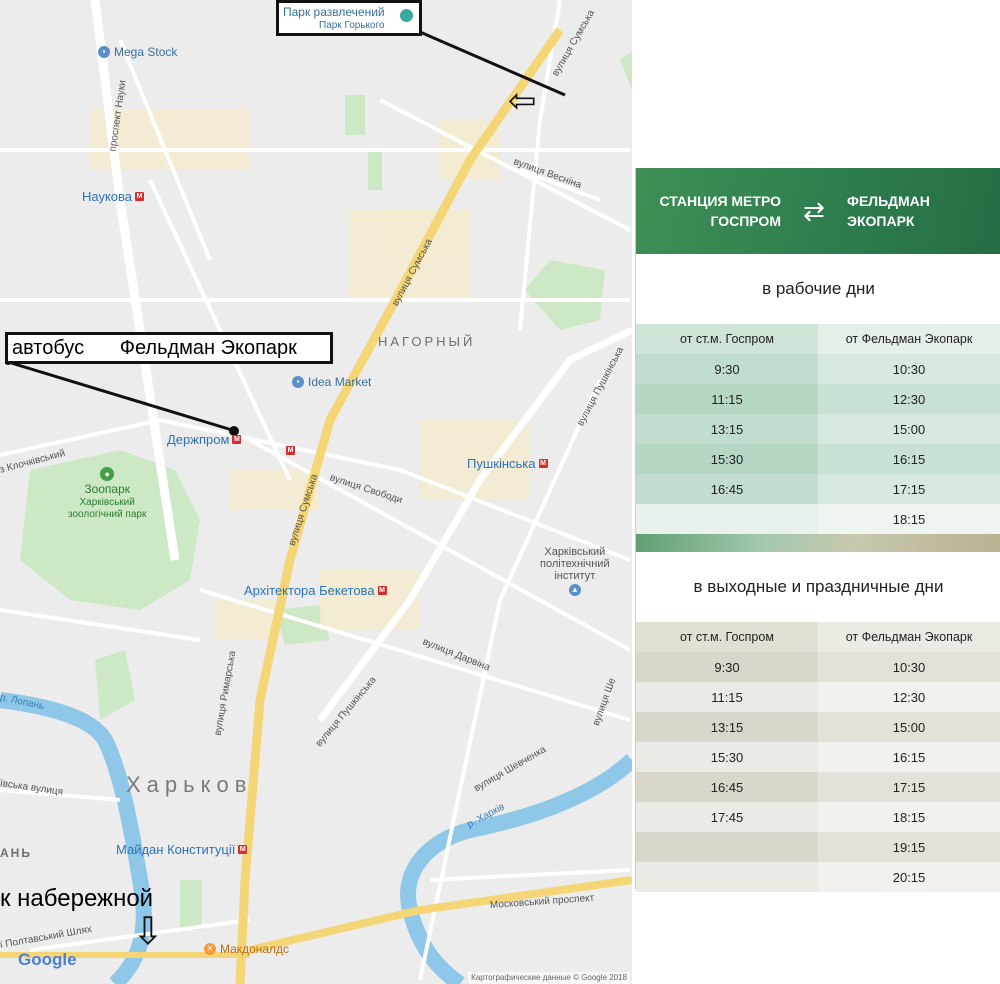  I want to click on station-beketova: Архітектора Бекетова M, so click(315, 590).